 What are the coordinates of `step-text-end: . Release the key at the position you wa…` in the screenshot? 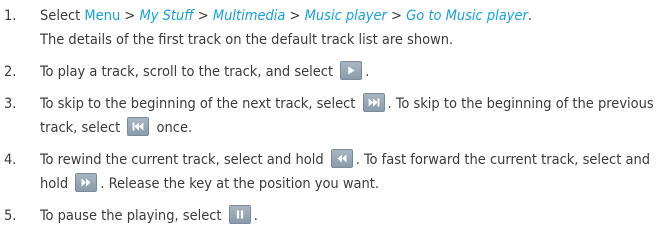 It's located at (240, 184).